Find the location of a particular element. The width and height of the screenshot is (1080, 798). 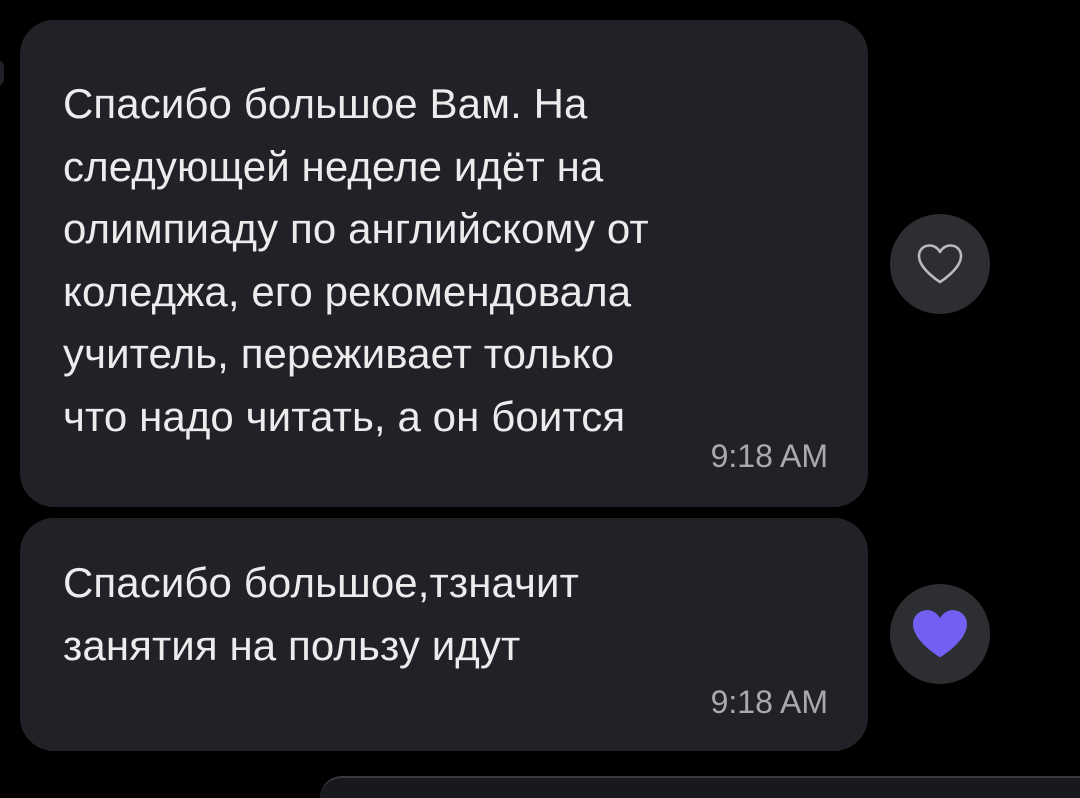

heart-filled-icon is located at coordinates (940, 634).